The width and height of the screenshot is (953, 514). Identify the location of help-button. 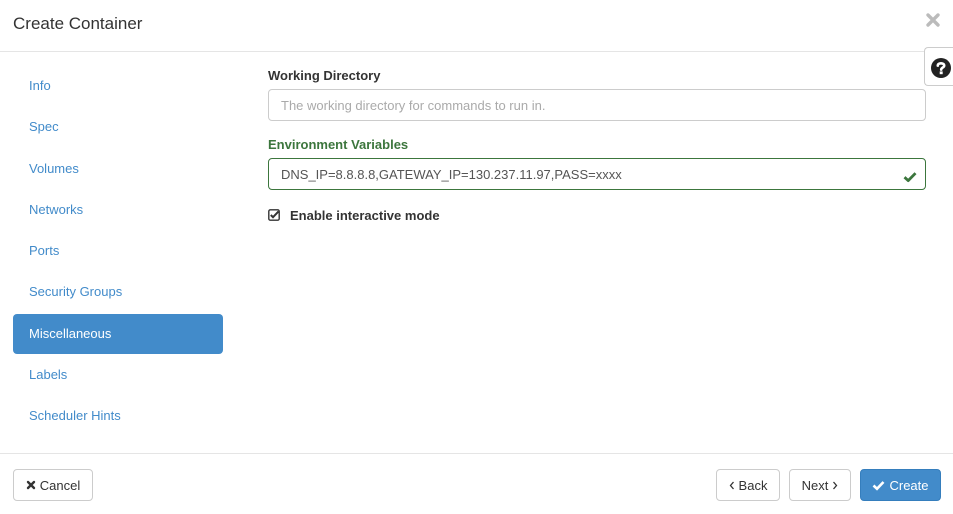
(938, 66).